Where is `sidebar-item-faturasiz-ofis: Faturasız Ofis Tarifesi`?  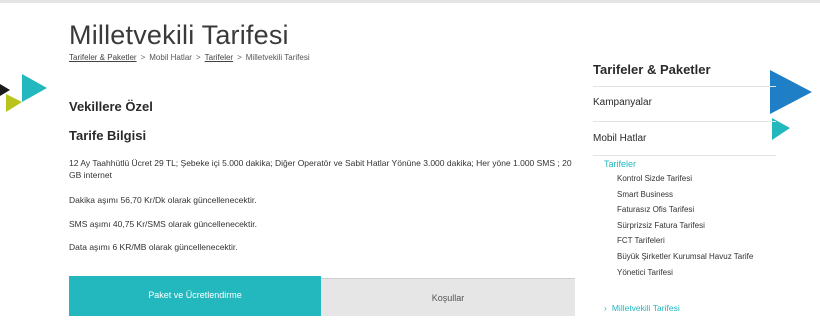 sidebar-item-faturasiz-ofis: Faturasız Ofis Tarifesi is located at coordinates (697, 210).